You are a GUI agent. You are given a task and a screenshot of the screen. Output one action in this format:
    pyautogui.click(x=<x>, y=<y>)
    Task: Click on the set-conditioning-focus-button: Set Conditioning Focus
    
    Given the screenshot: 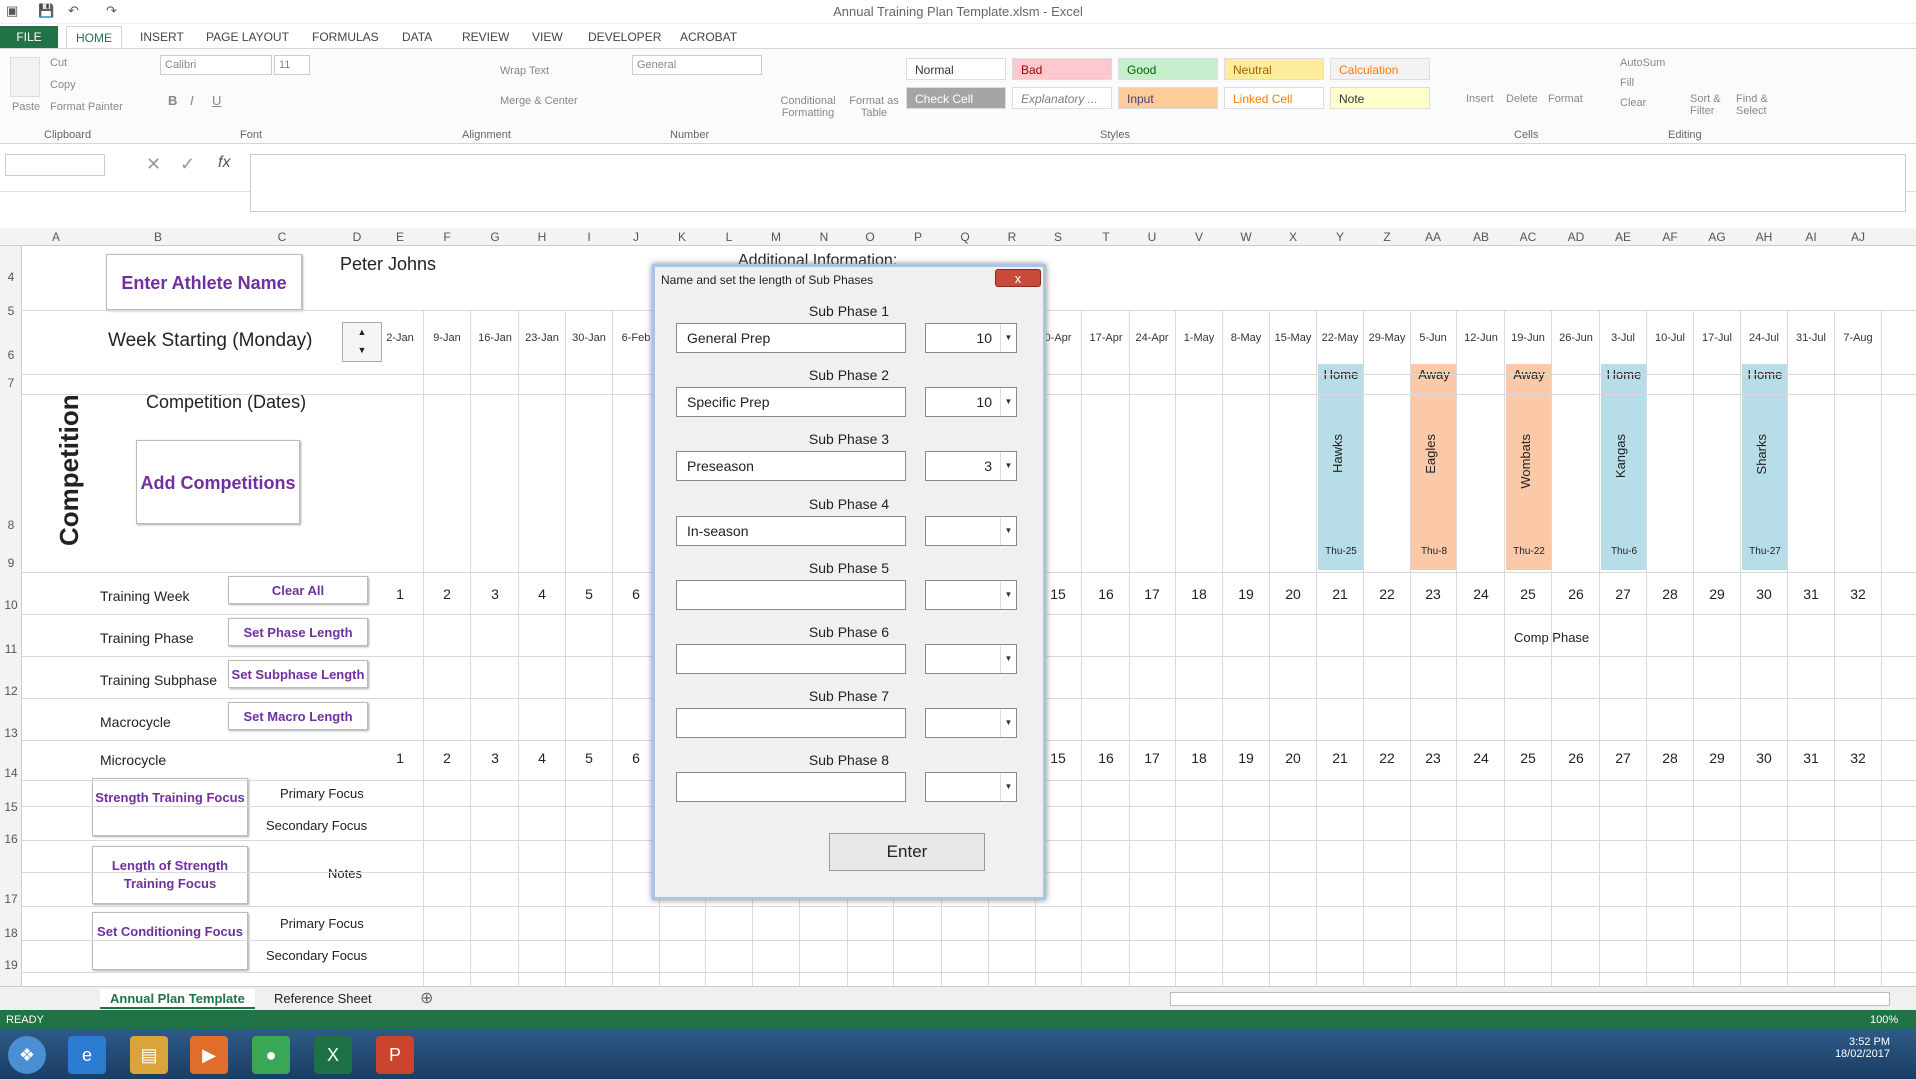 What is the action you would take?
    pyautogui.click(x=170, y=941)
    